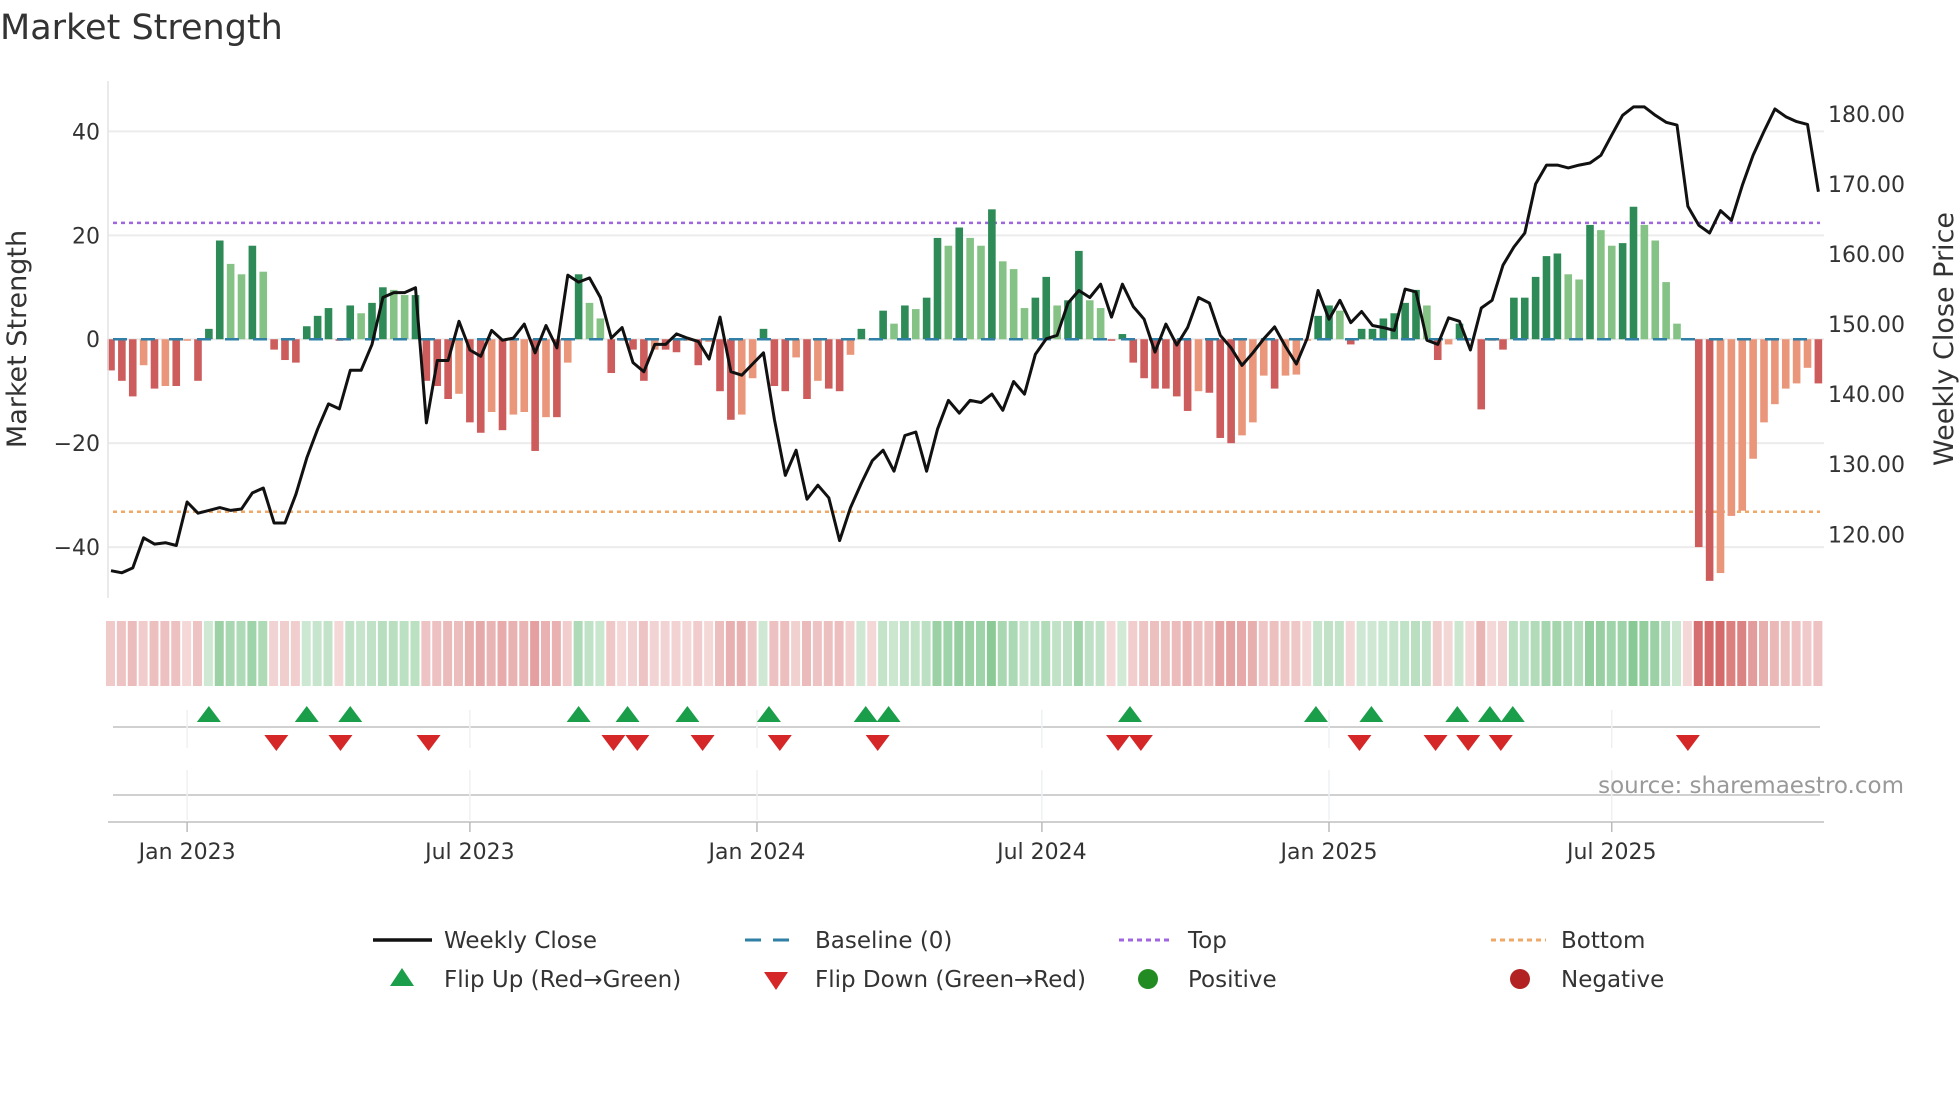 This screenshot has height=1102, width=1960. I want to click on chart-title: Market Strength, so click(141, 28).